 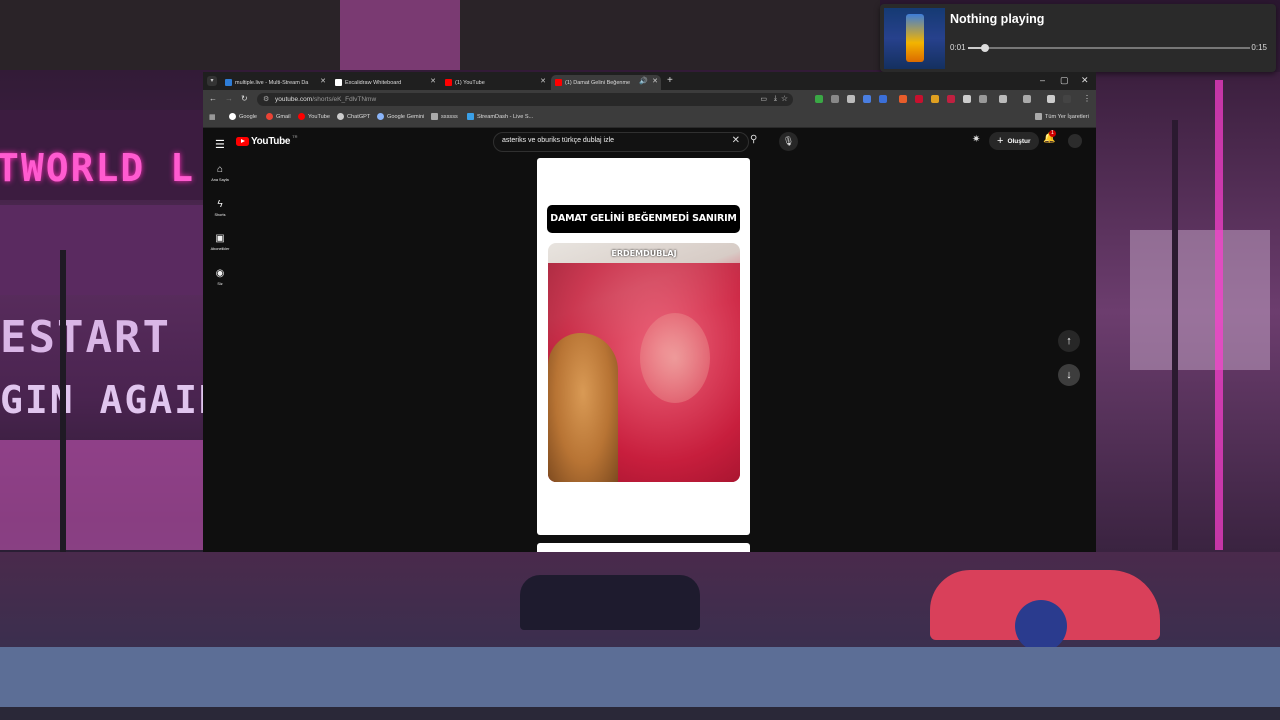 I want to click on new-tab-button: +, so click(x=670, y=80).